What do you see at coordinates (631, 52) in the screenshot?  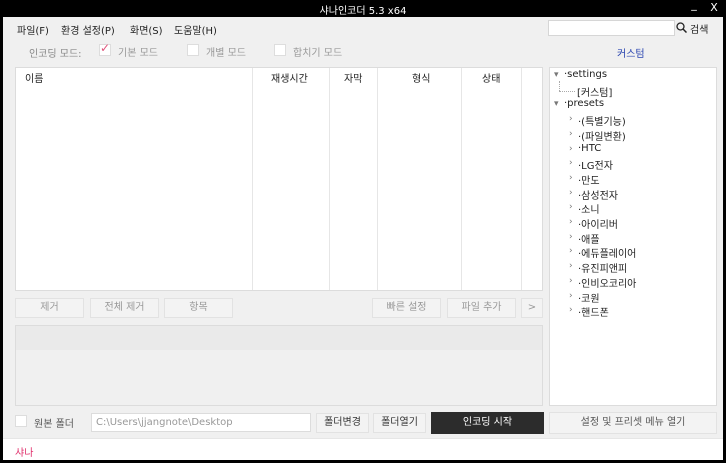 I see `custom-preset-link: 커스텀` at bounding box center [631, 52].